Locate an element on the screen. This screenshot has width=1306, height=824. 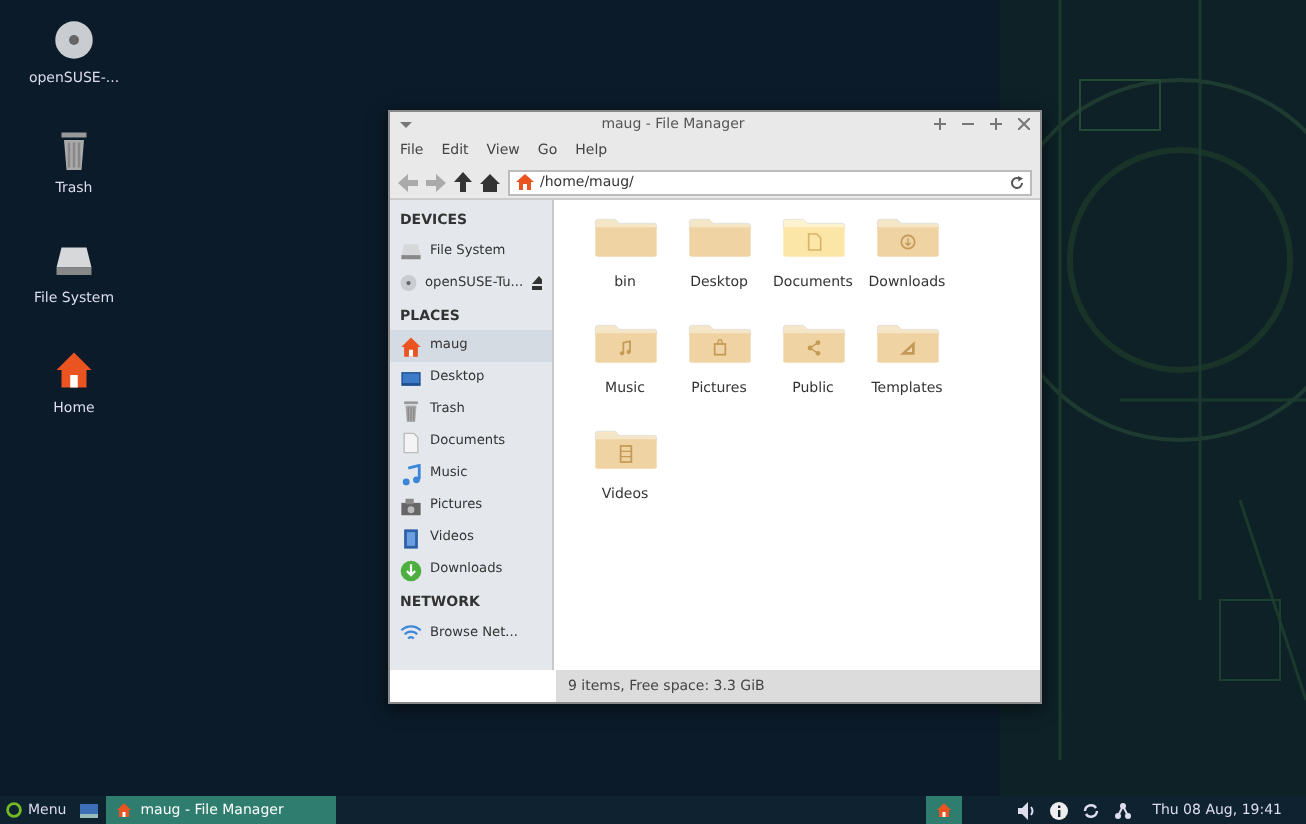
download-icon is located at coordinates (411, 570).